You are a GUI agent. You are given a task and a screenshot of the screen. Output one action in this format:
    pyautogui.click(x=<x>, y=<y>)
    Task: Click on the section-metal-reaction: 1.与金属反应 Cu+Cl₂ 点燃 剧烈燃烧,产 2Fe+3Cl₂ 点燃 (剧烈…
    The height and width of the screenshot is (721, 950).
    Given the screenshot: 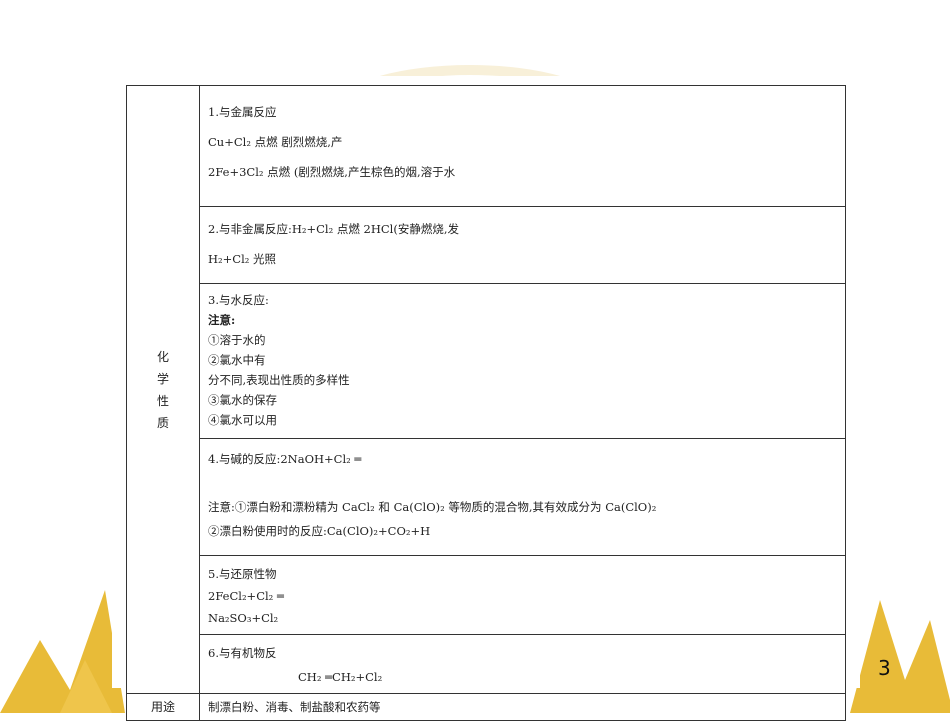 What is the action you would take?
    pyautogui.click(x=522, y=146)
    